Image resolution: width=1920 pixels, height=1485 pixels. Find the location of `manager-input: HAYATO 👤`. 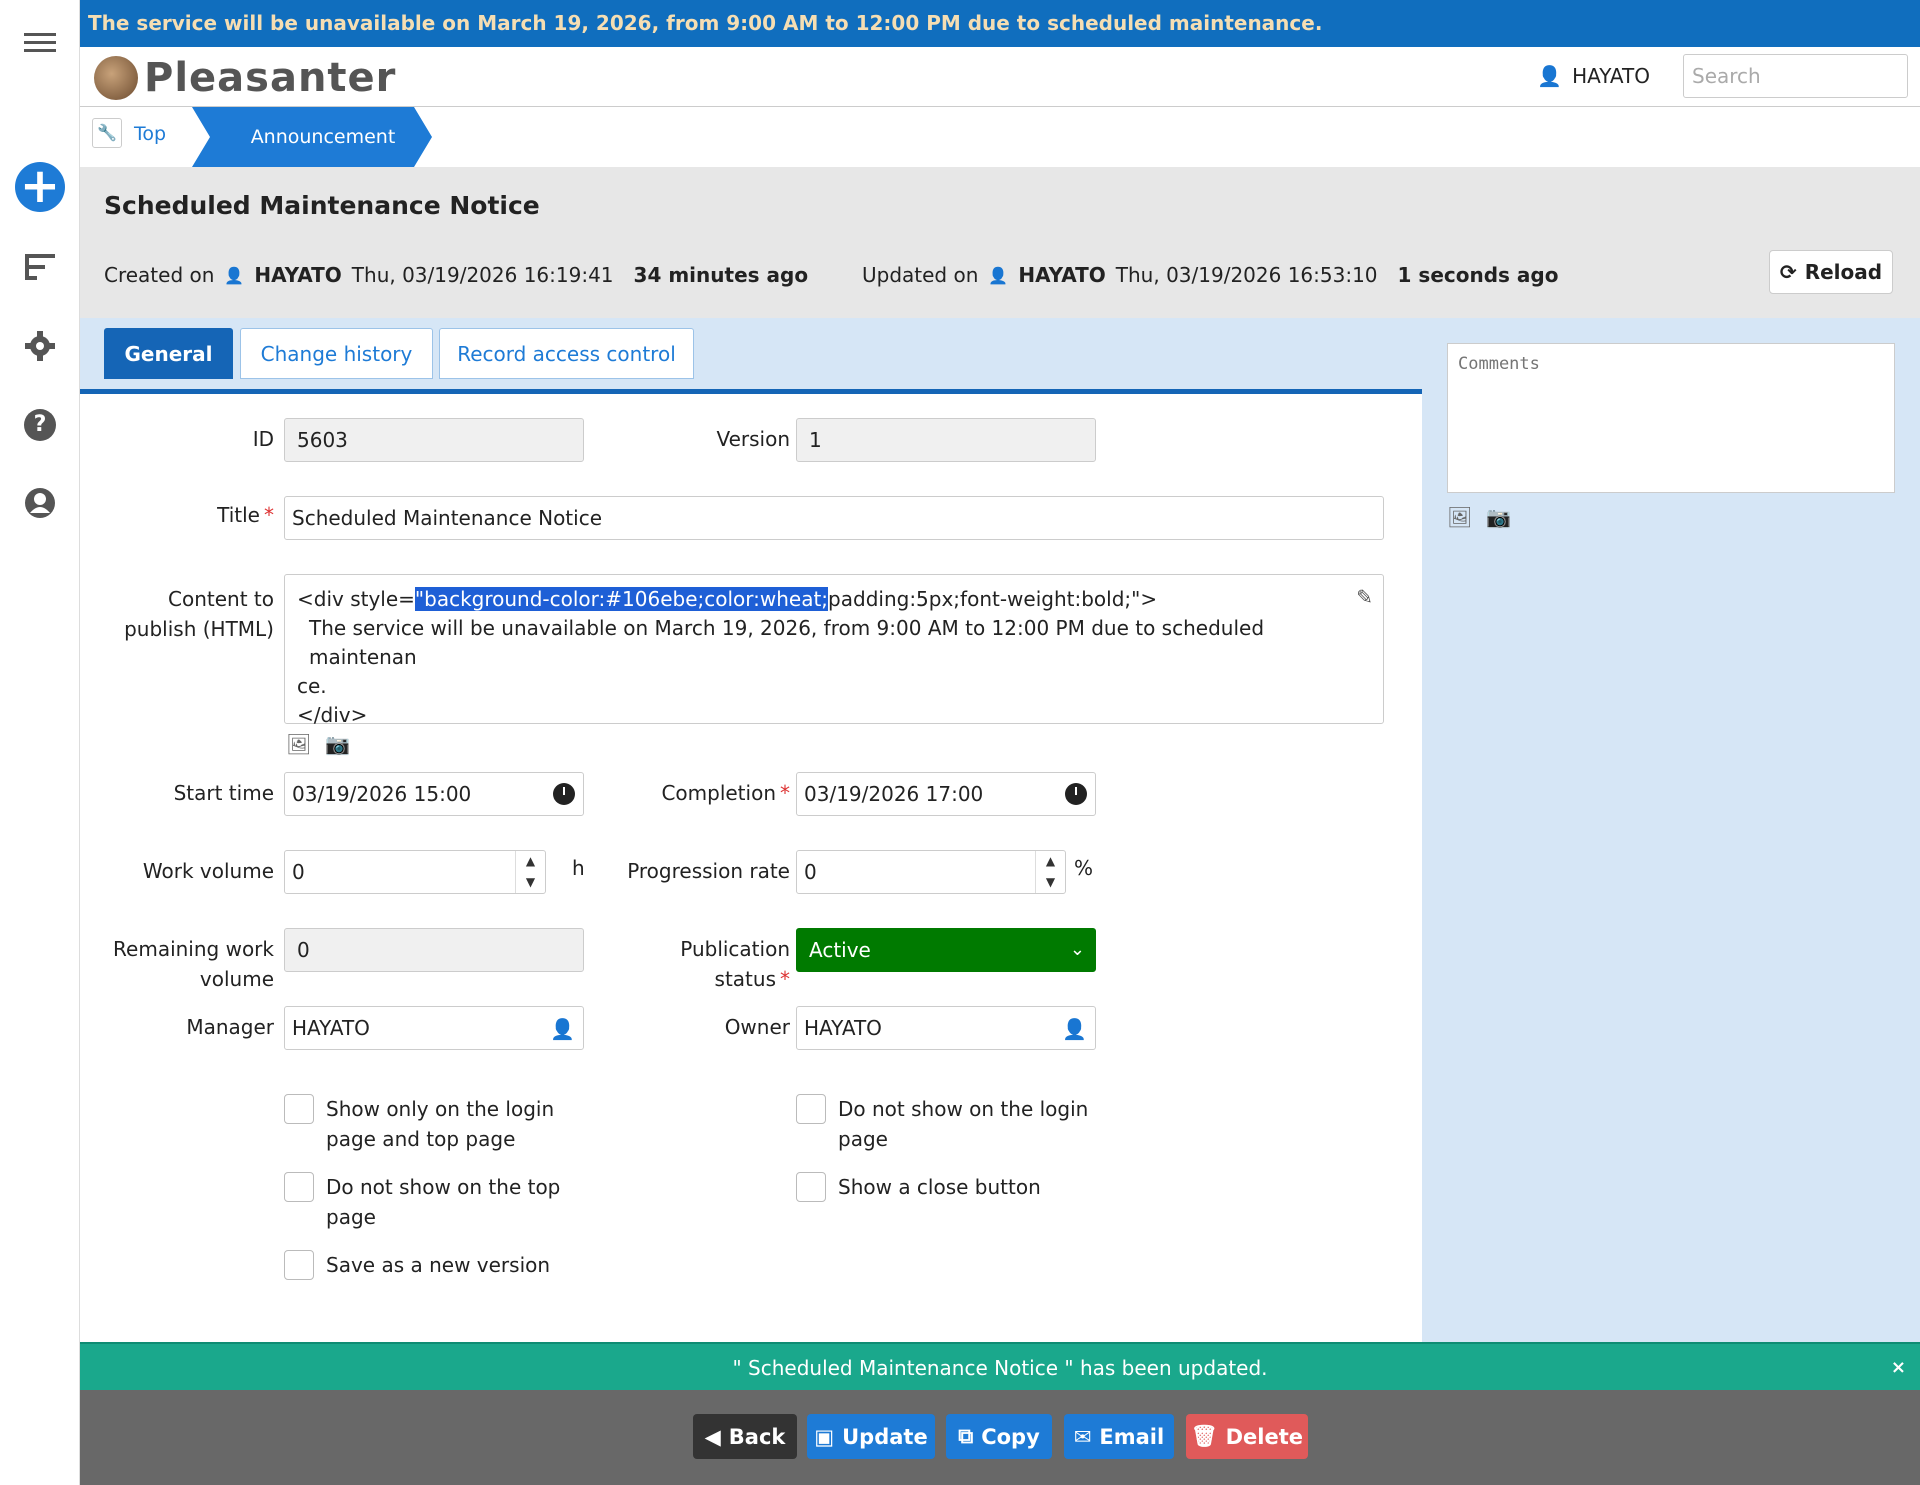

manager-input: HAYATO 👤 is located at coordinates (434, 1028).